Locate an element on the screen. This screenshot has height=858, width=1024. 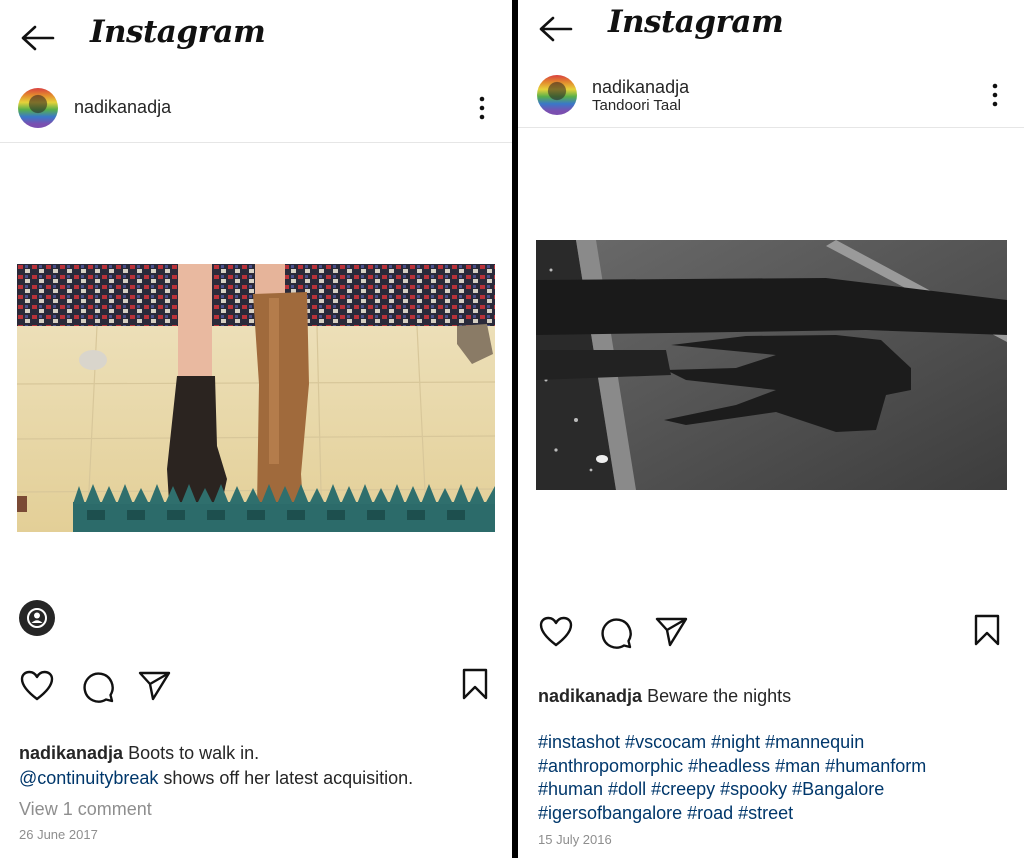
post-caption: nadikanadja Beware the nights is located at coordinates (773, 696).